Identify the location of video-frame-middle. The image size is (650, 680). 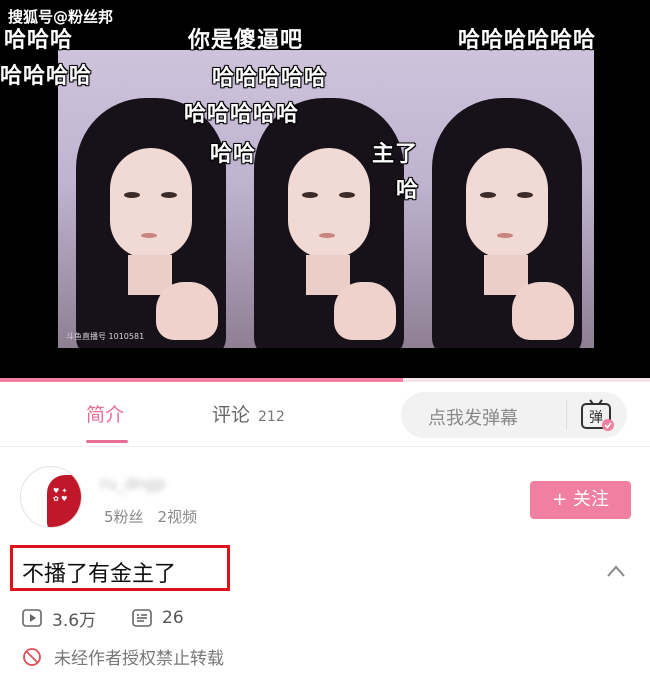
(326, 199).